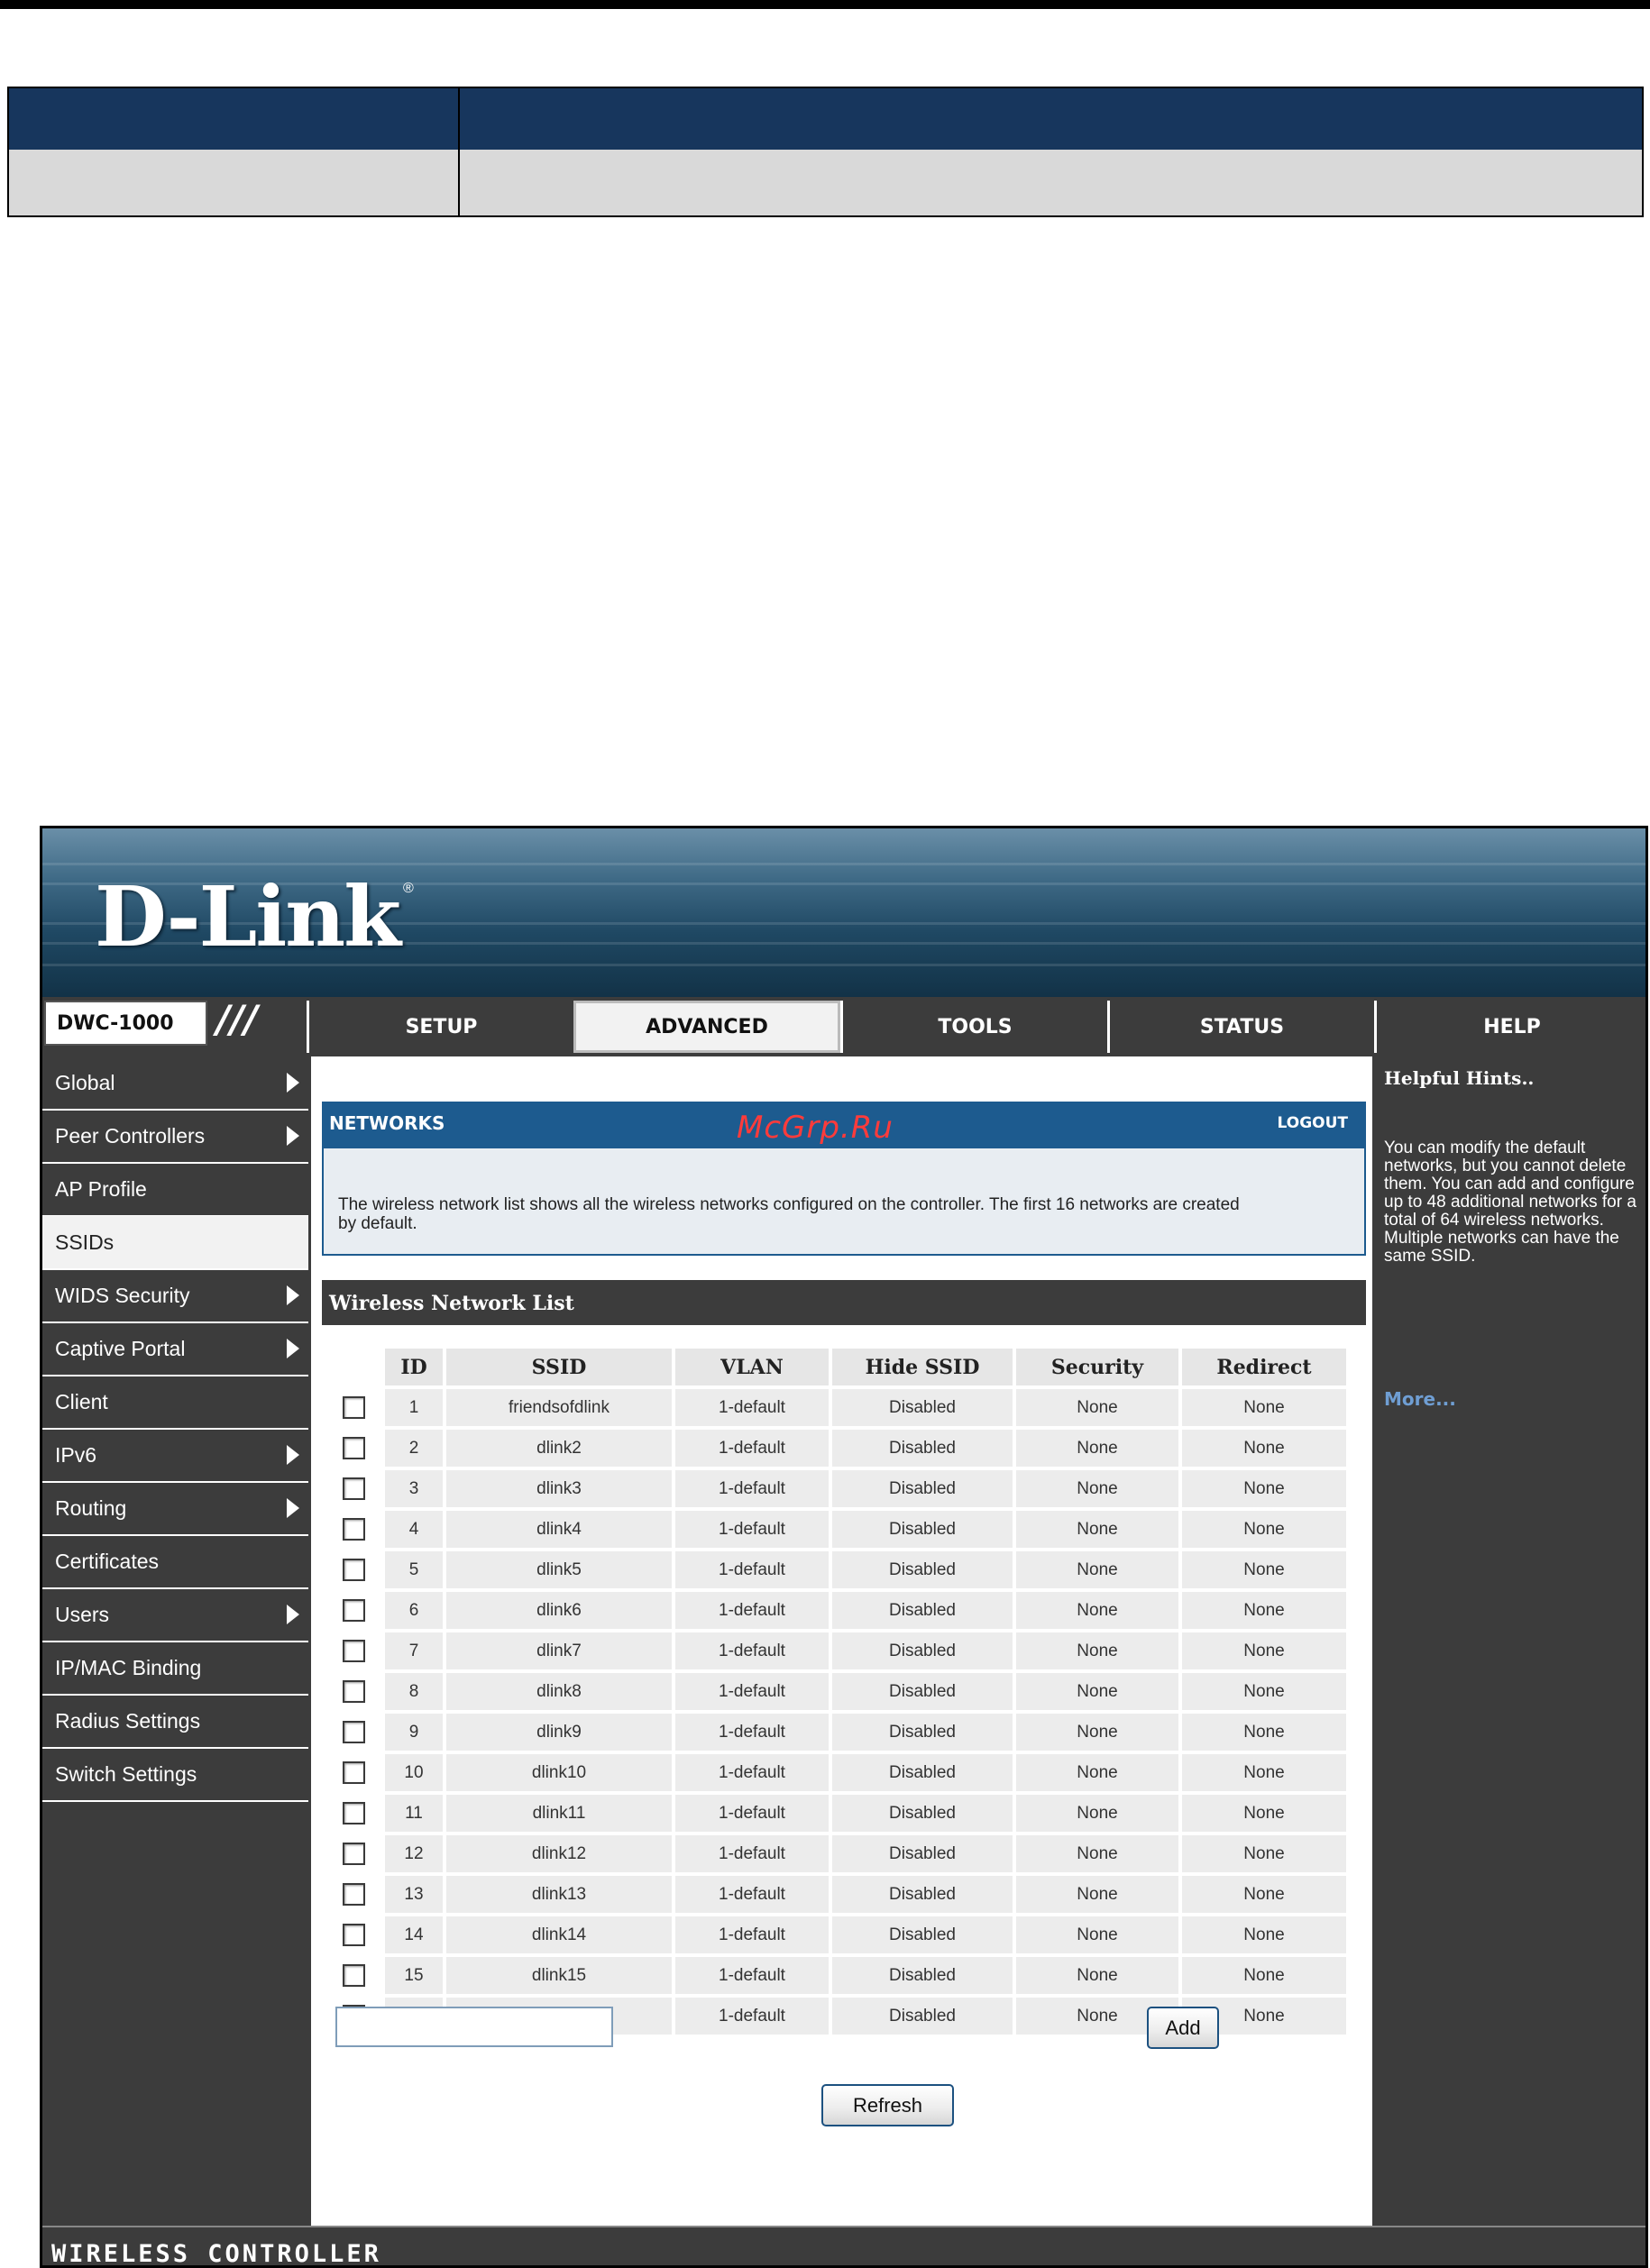 The width and height of the screenshot is (1650, 2268). Describe the element at coordinates (175, 1296) in the screenshot. I see `sidebar-item-wids-security: WIDS Security` at that location.